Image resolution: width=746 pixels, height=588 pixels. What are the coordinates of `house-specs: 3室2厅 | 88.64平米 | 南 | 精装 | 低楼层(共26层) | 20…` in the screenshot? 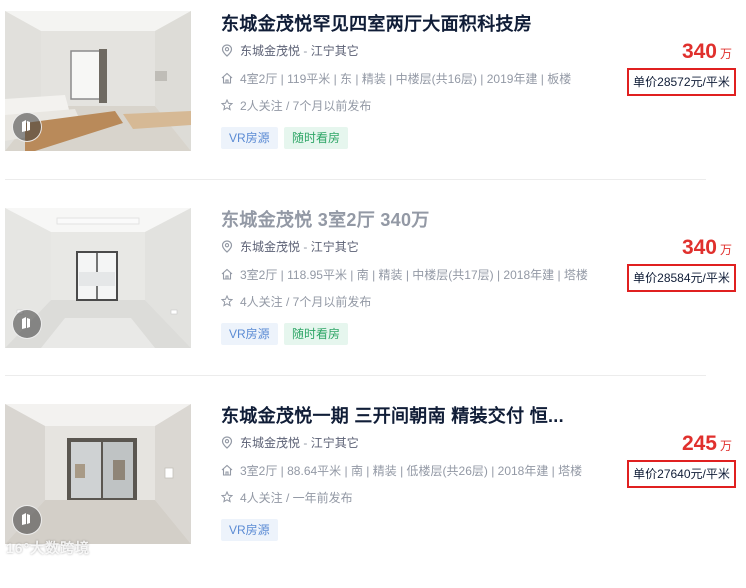 It's located at (411, 471).